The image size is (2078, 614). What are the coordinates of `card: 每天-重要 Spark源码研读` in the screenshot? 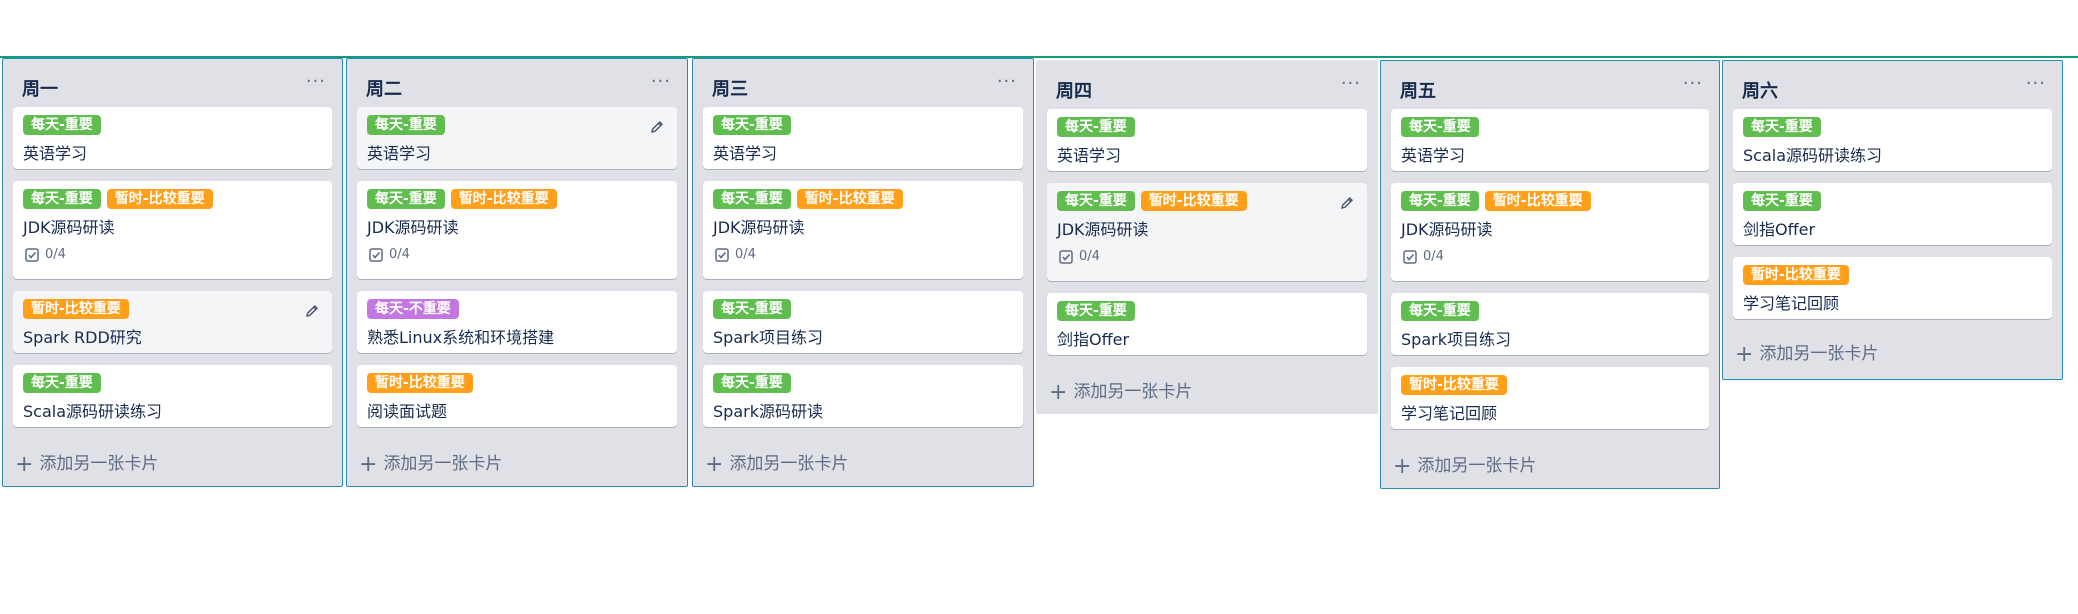 It's located at (863, 396).